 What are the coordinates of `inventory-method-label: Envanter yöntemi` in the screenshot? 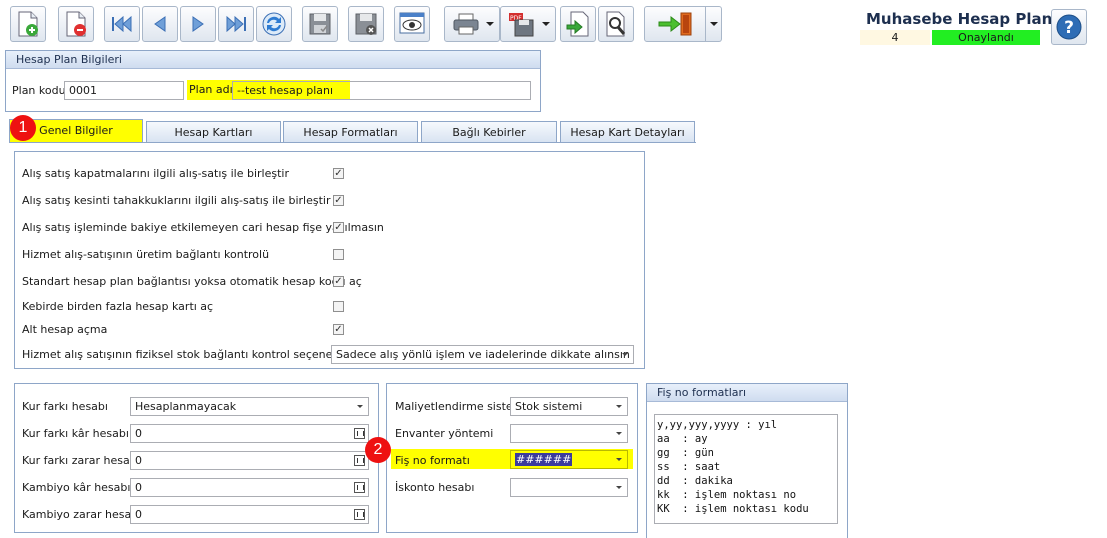 It's located at (444, 433).